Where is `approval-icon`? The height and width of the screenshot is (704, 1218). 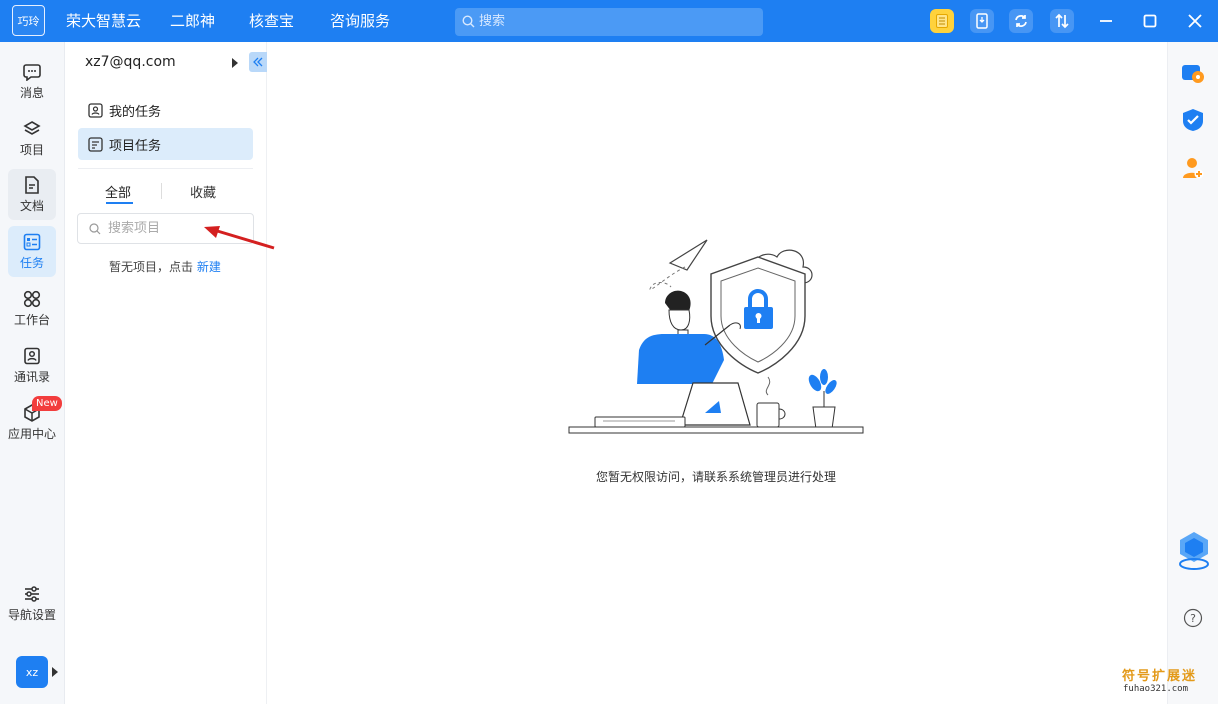
approval-icon is located at coordinates (1193, 120).